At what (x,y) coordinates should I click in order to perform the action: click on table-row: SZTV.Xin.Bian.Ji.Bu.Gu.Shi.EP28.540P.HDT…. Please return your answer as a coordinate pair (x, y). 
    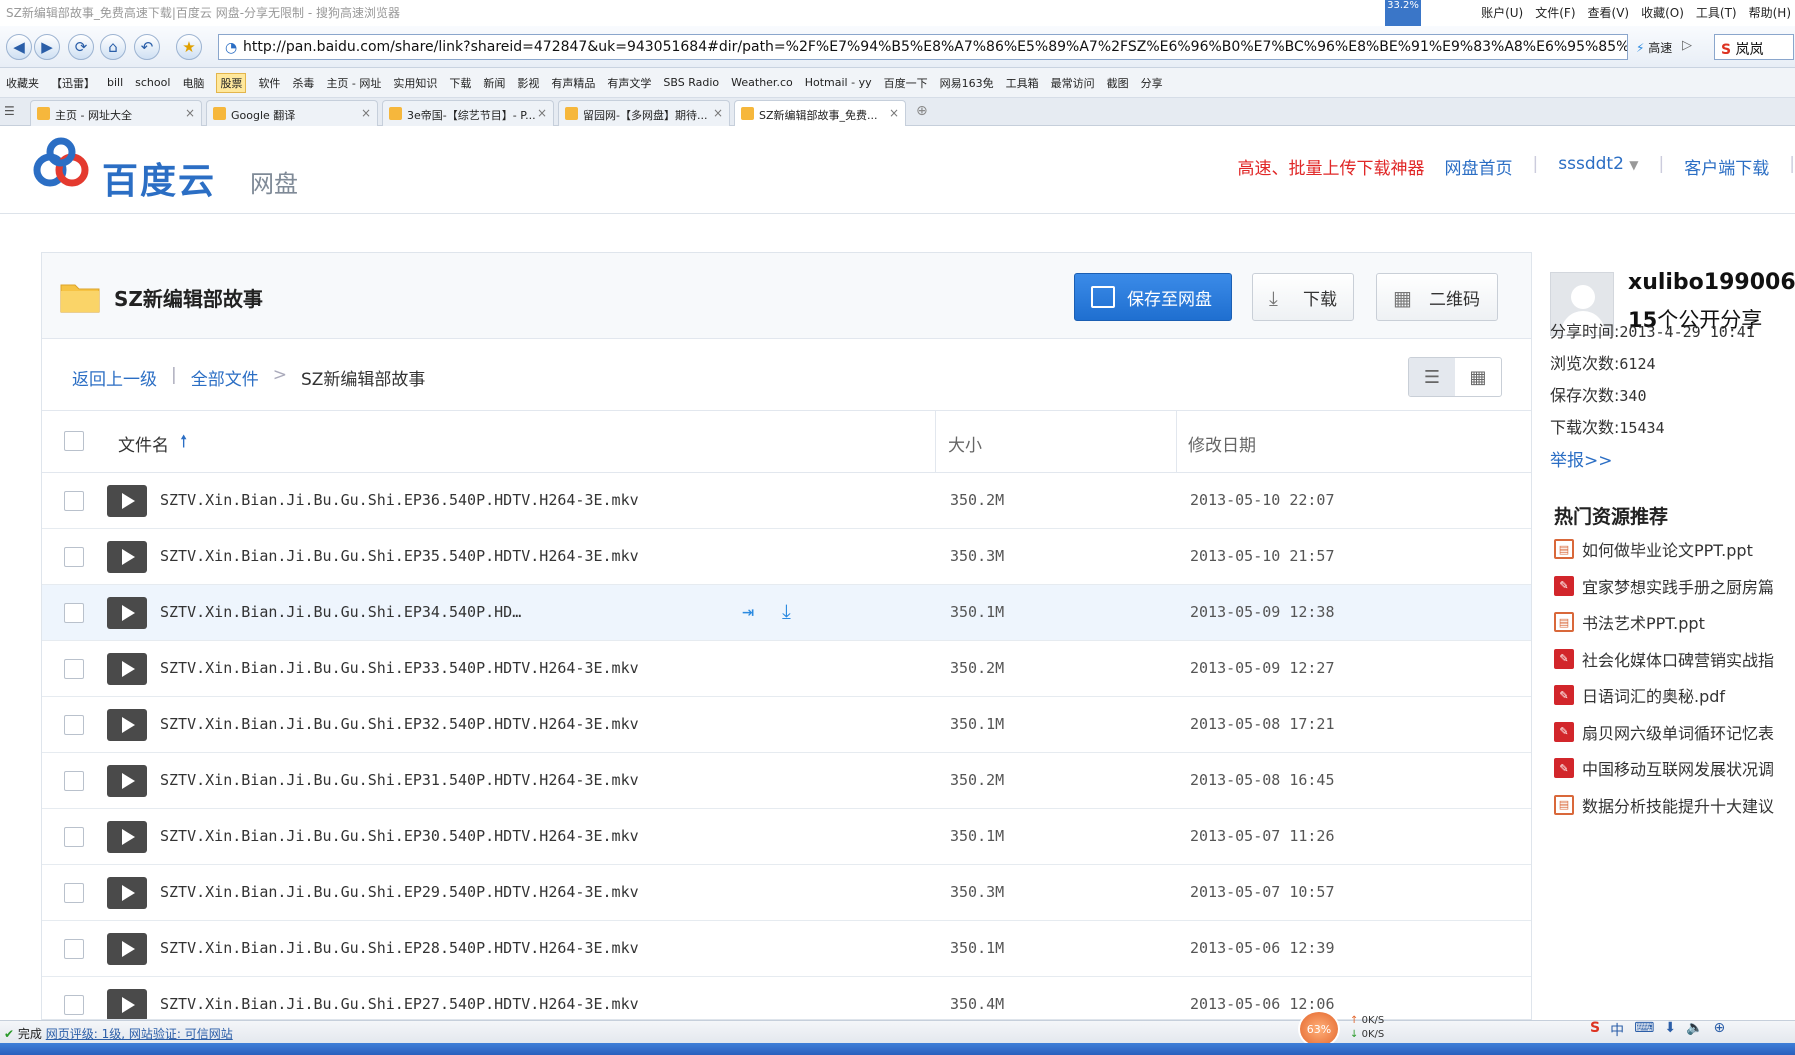
    Looking at the image, I should click on (786, 949).